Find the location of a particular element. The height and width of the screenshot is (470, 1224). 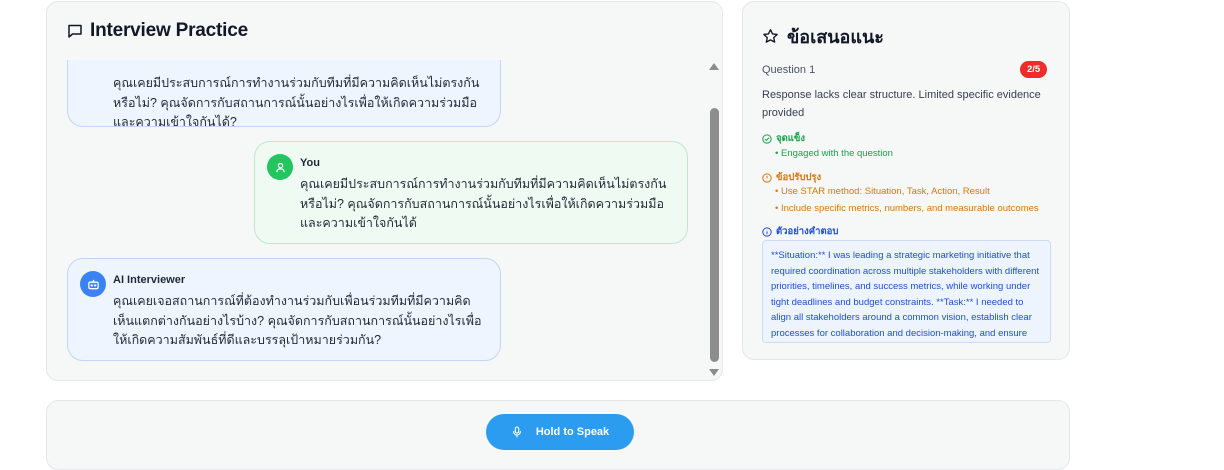

scrollbar-thumb is located at coordinates (714, 235).